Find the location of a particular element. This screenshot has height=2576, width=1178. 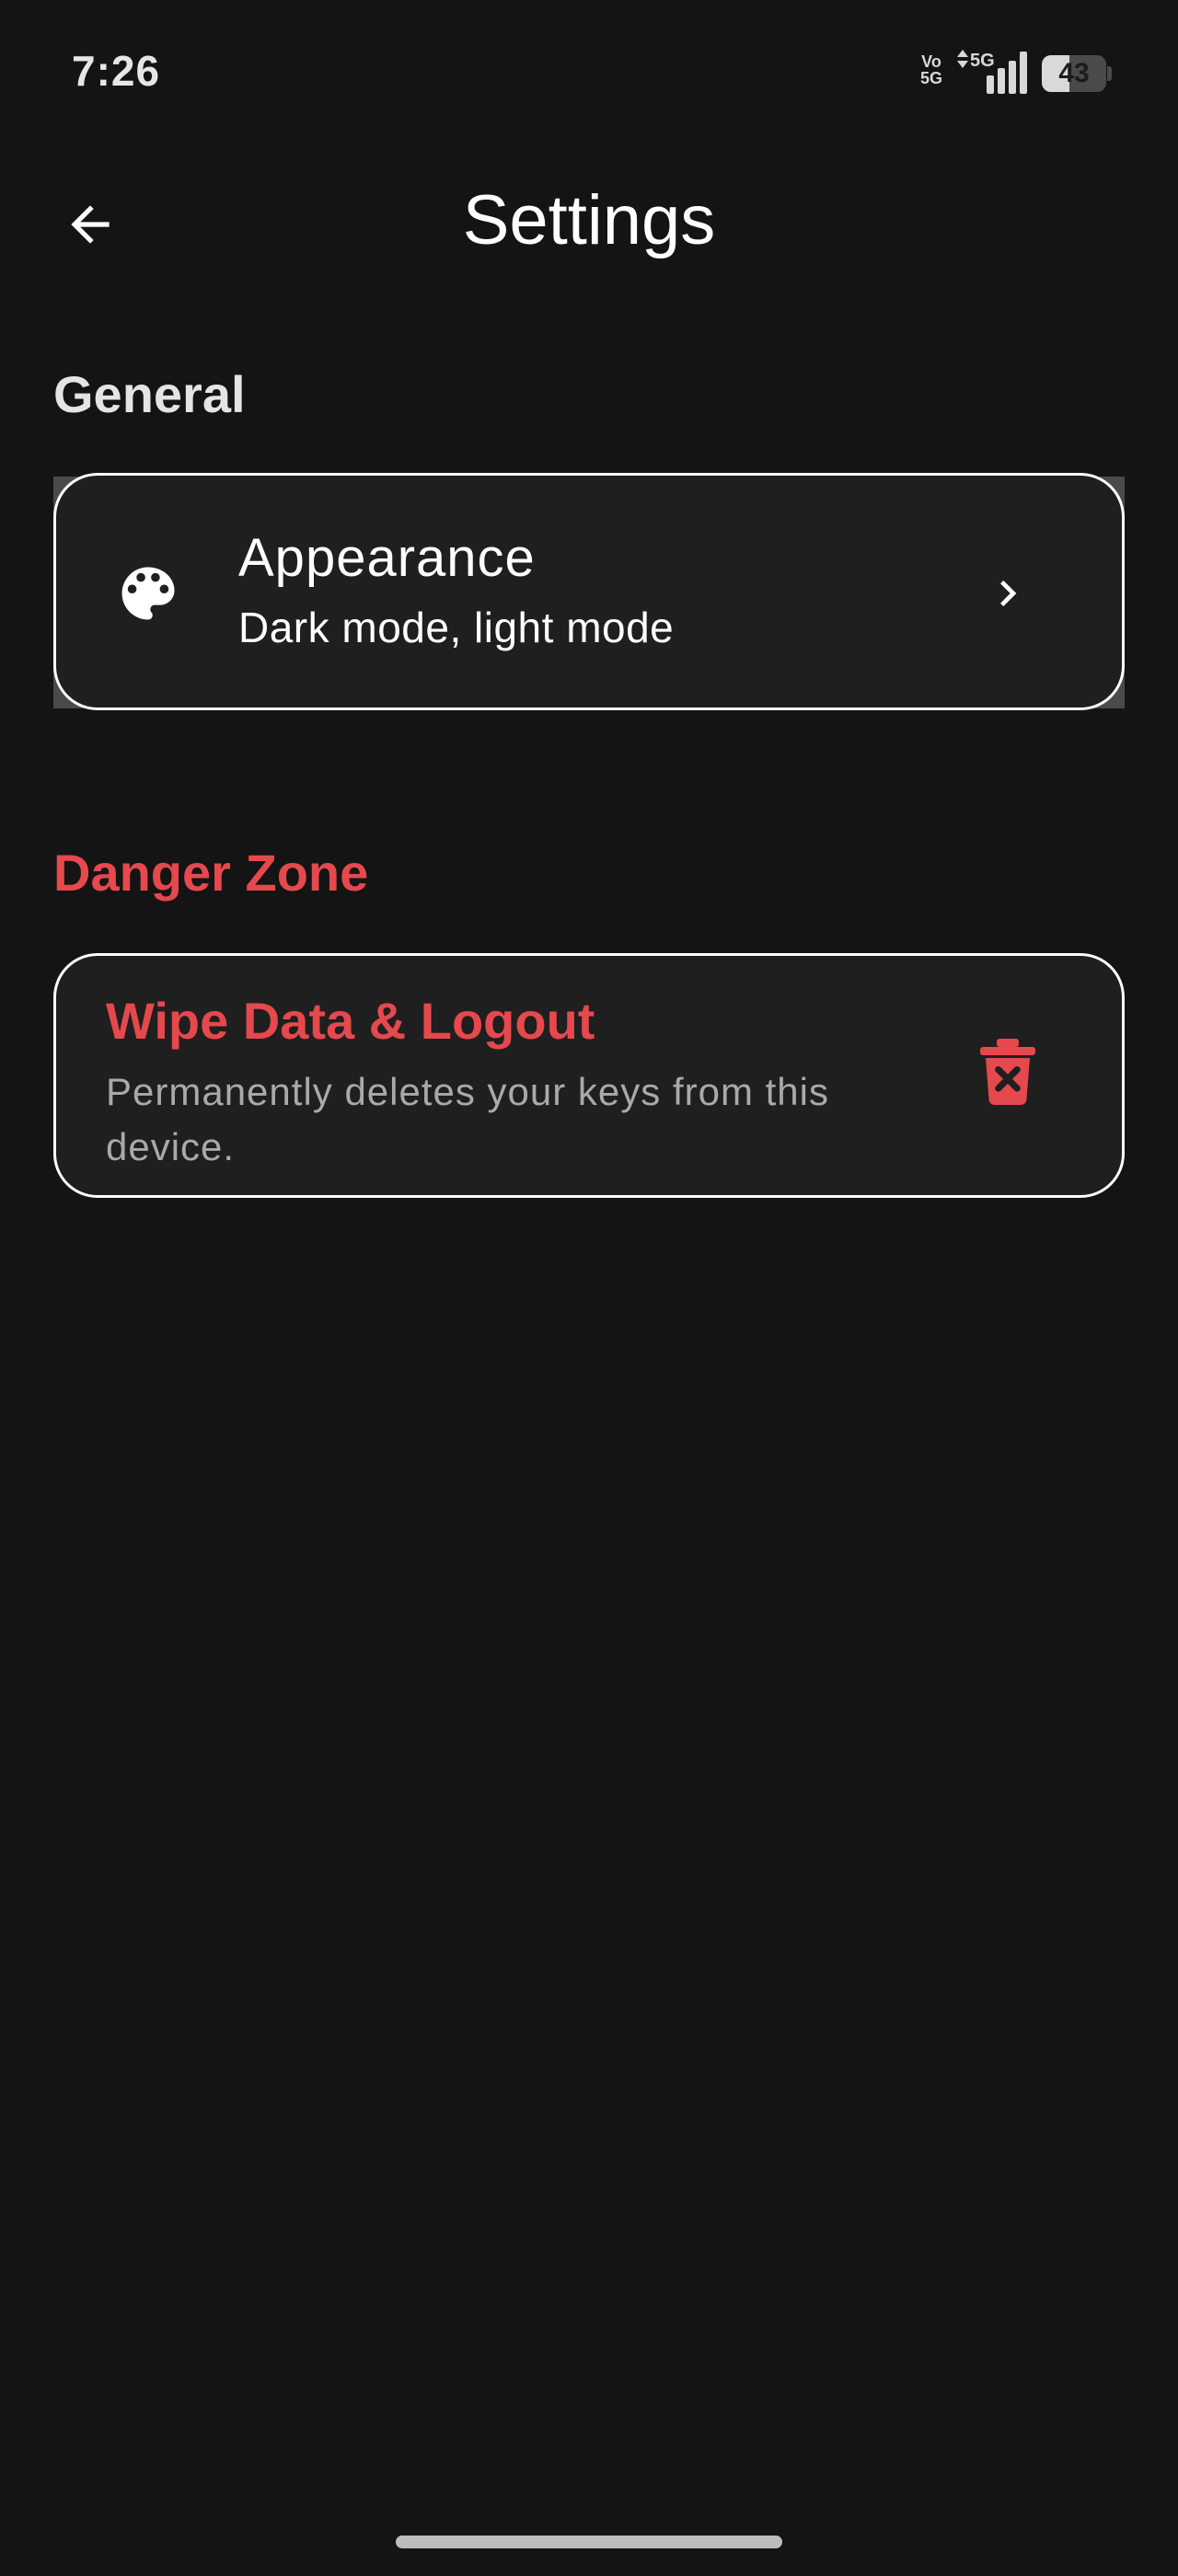

arrow-left-icon is located at coordinates (90, 224).